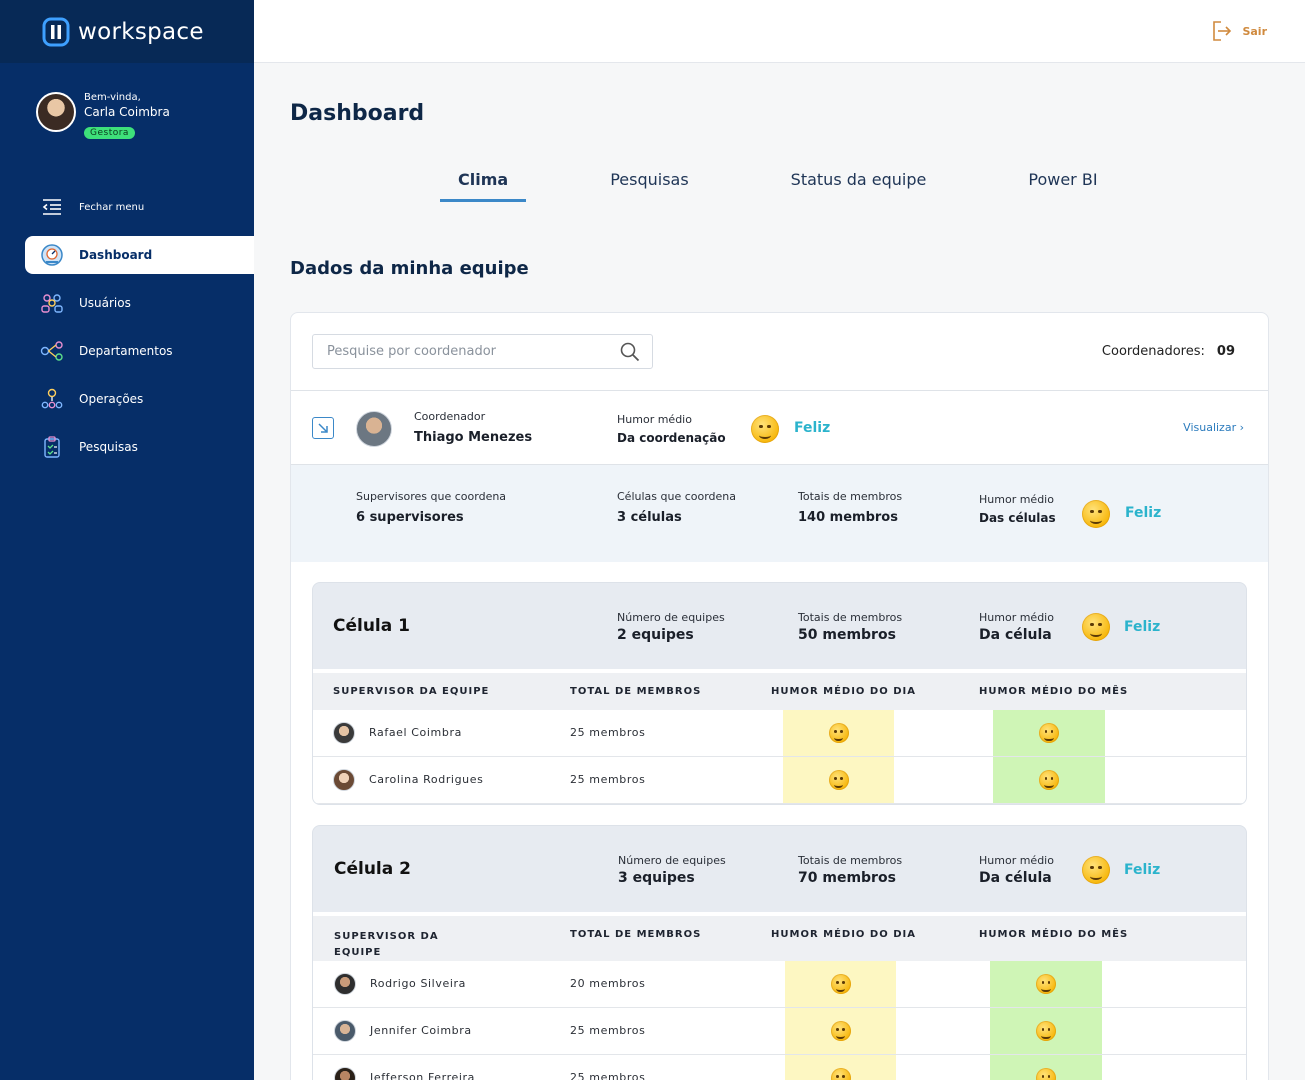  I want to click on sidebar-item-users: Usuários, so click(127, 303).